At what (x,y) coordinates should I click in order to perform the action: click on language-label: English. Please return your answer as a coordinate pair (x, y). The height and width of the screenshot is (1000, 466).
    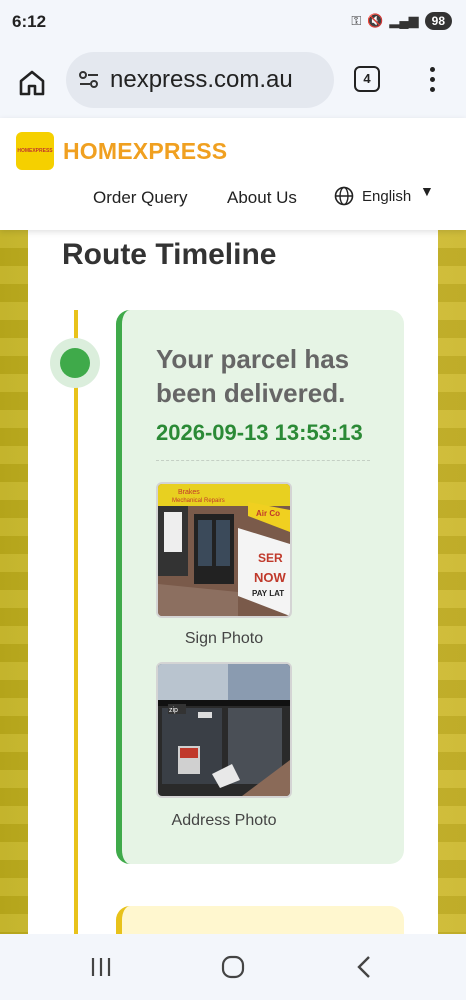
    Looking at the image, I should click on (387, 196).